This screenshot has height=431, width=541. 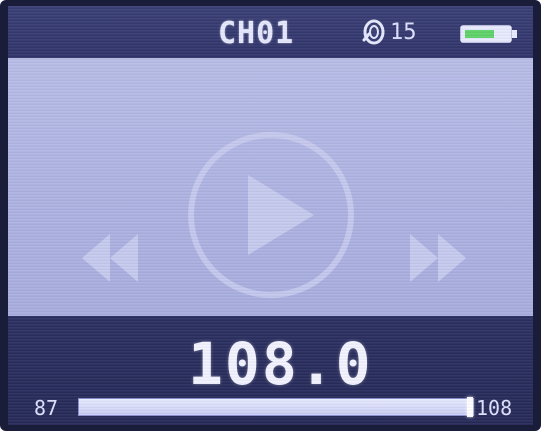 I want to click on volume-value: 15, so click(x=403, y=32).